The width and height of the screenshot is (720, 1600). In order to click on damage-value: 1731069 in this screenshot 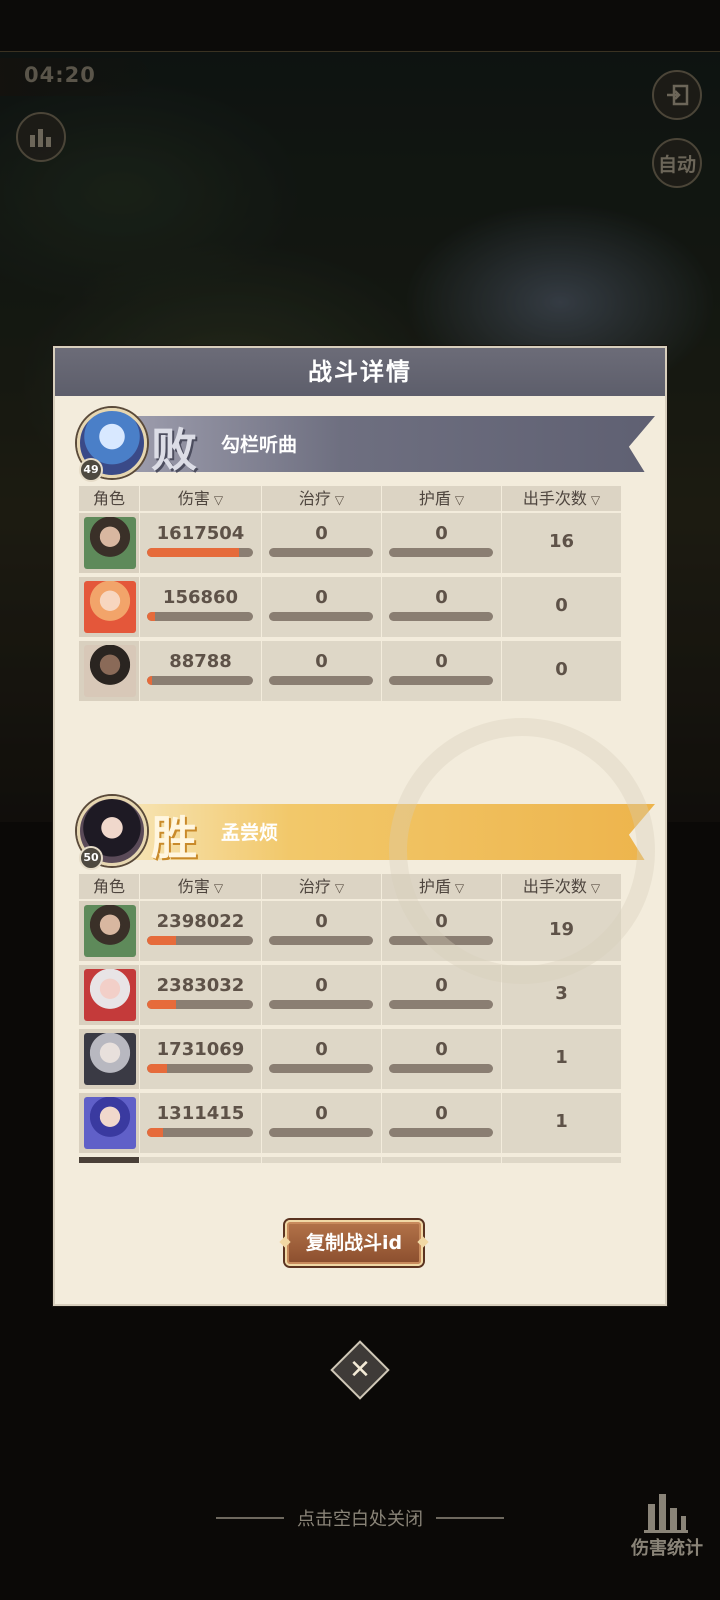, I will do `click(200, 1049)`.